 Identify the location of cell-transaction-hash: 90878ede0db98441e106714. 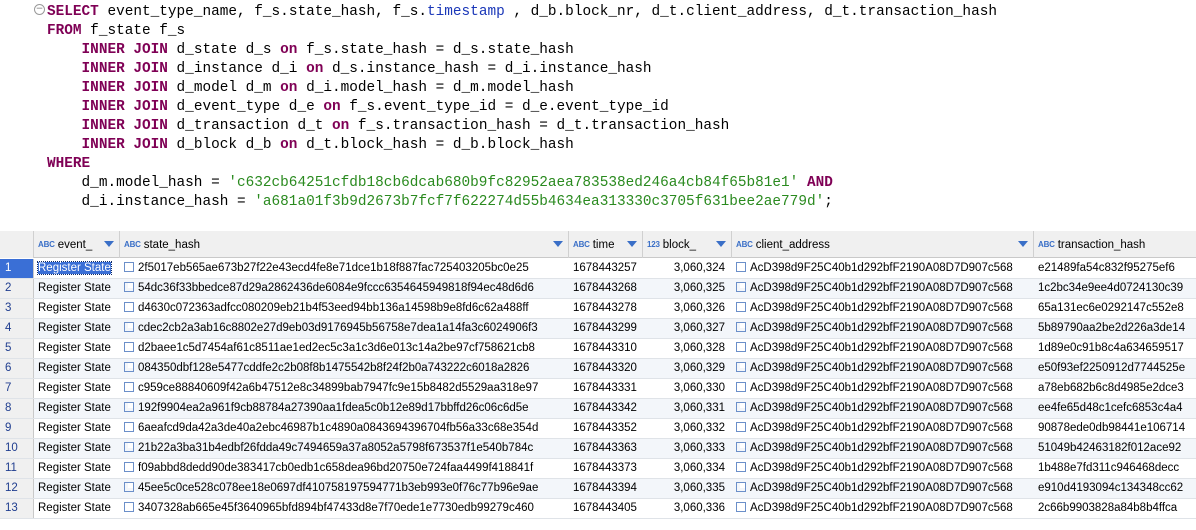
(1115, 428).